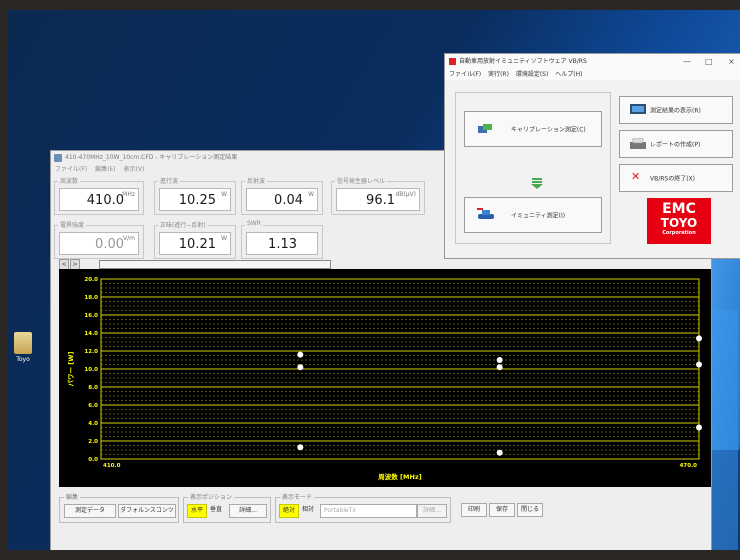  I want to click on show-results-label: 測定結果の表示(R), so click(675, 111).